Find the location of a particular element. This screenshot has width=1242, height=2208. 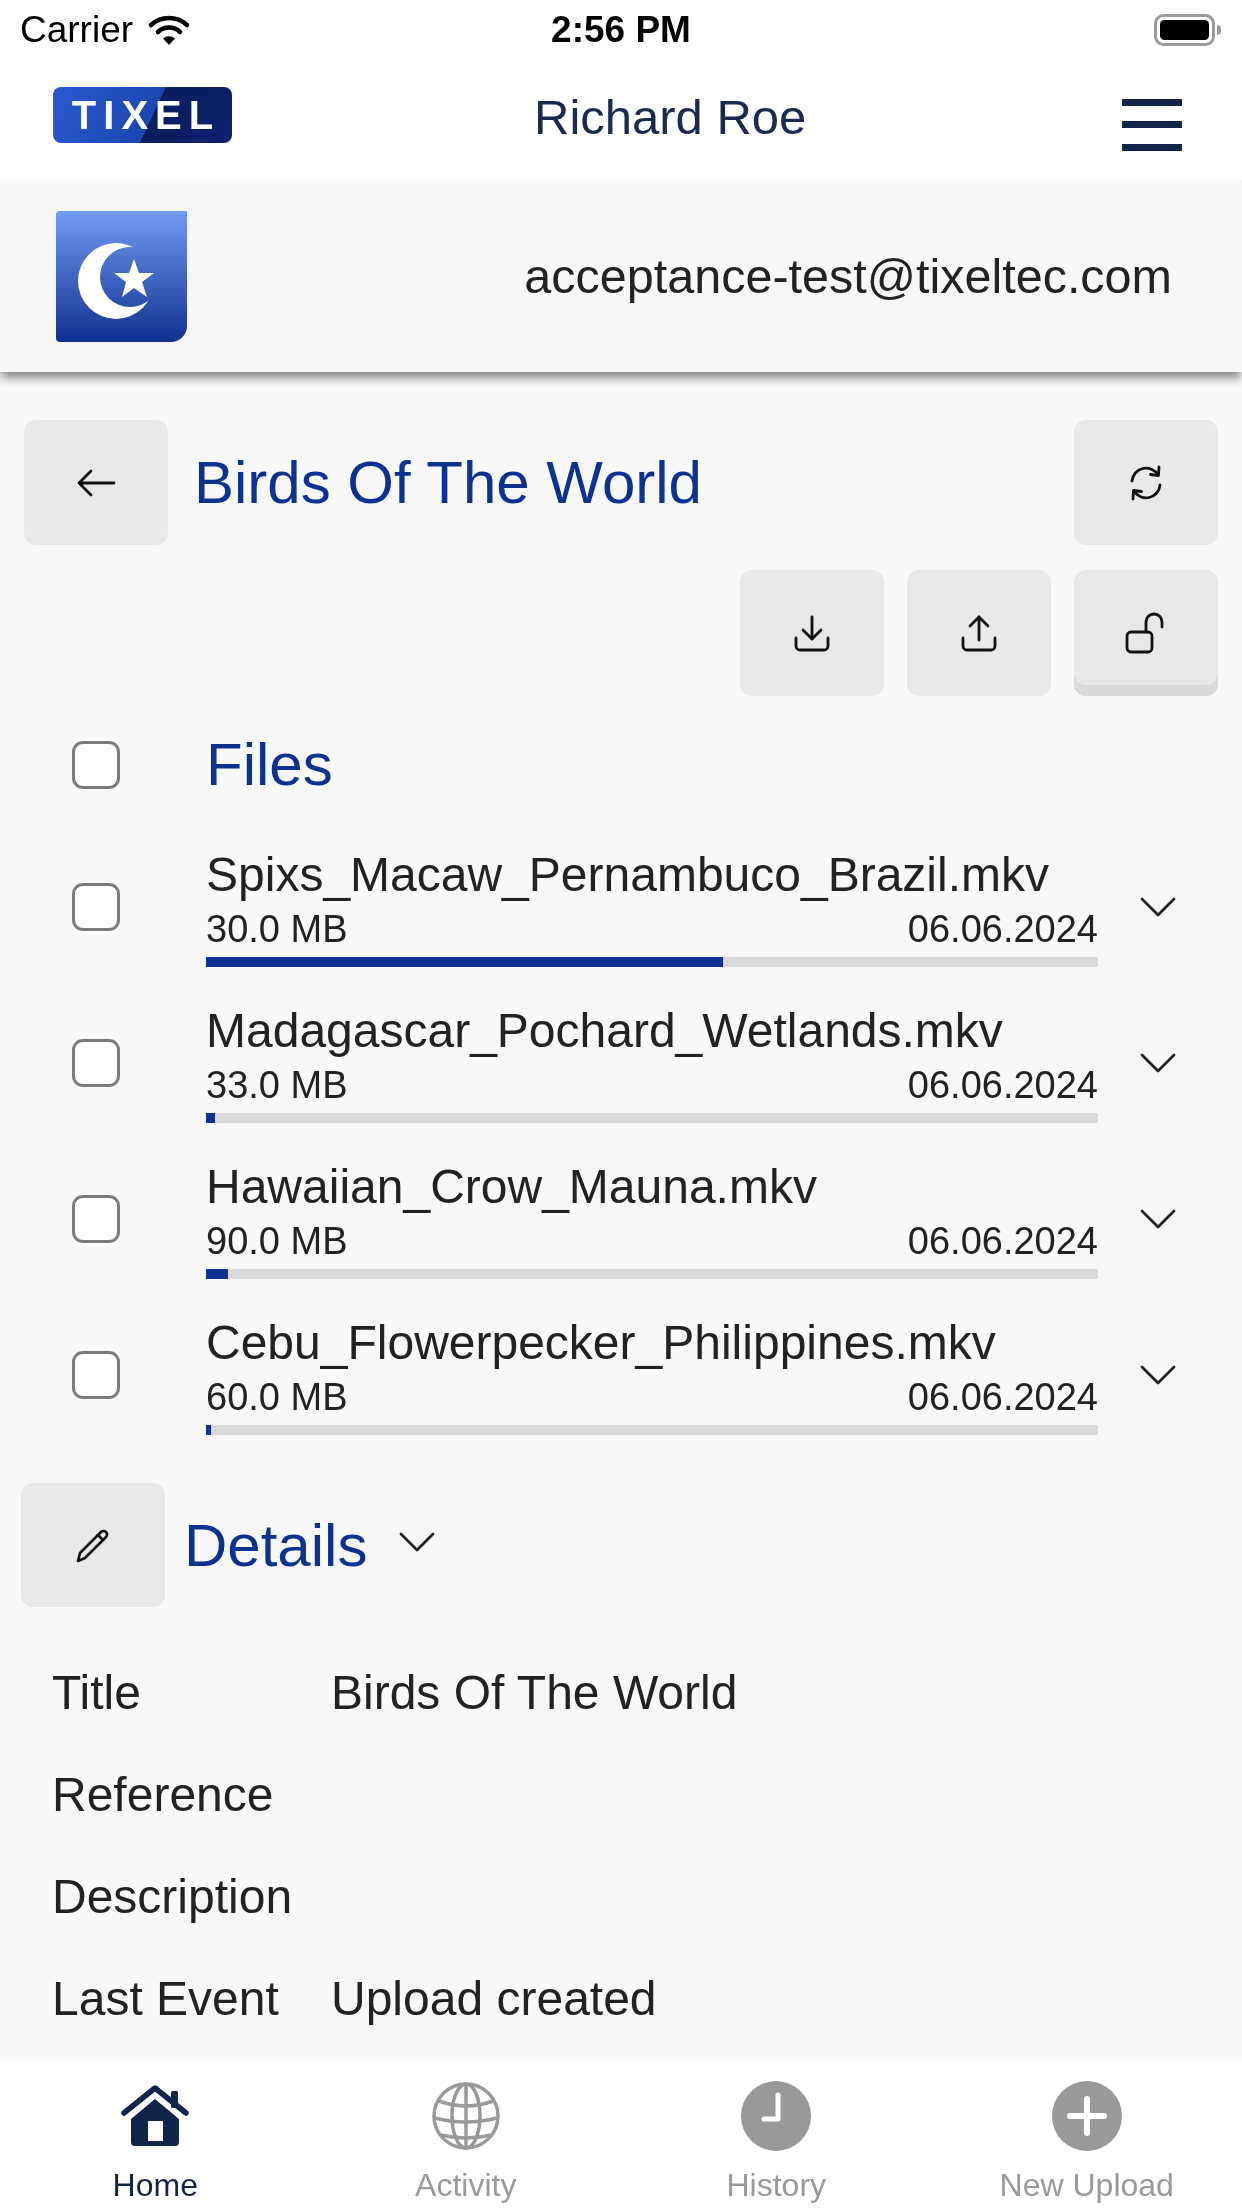

file-size: 60.0 MB is located at coordinates (277, 1397).